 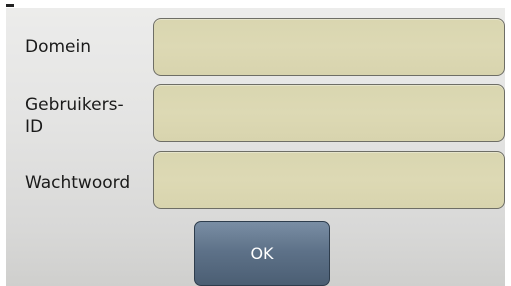 What do you see at coordinates (34, 127) in the screenshot?
I see `user-id-label-line2: ID` at bounding box center [34, 127].